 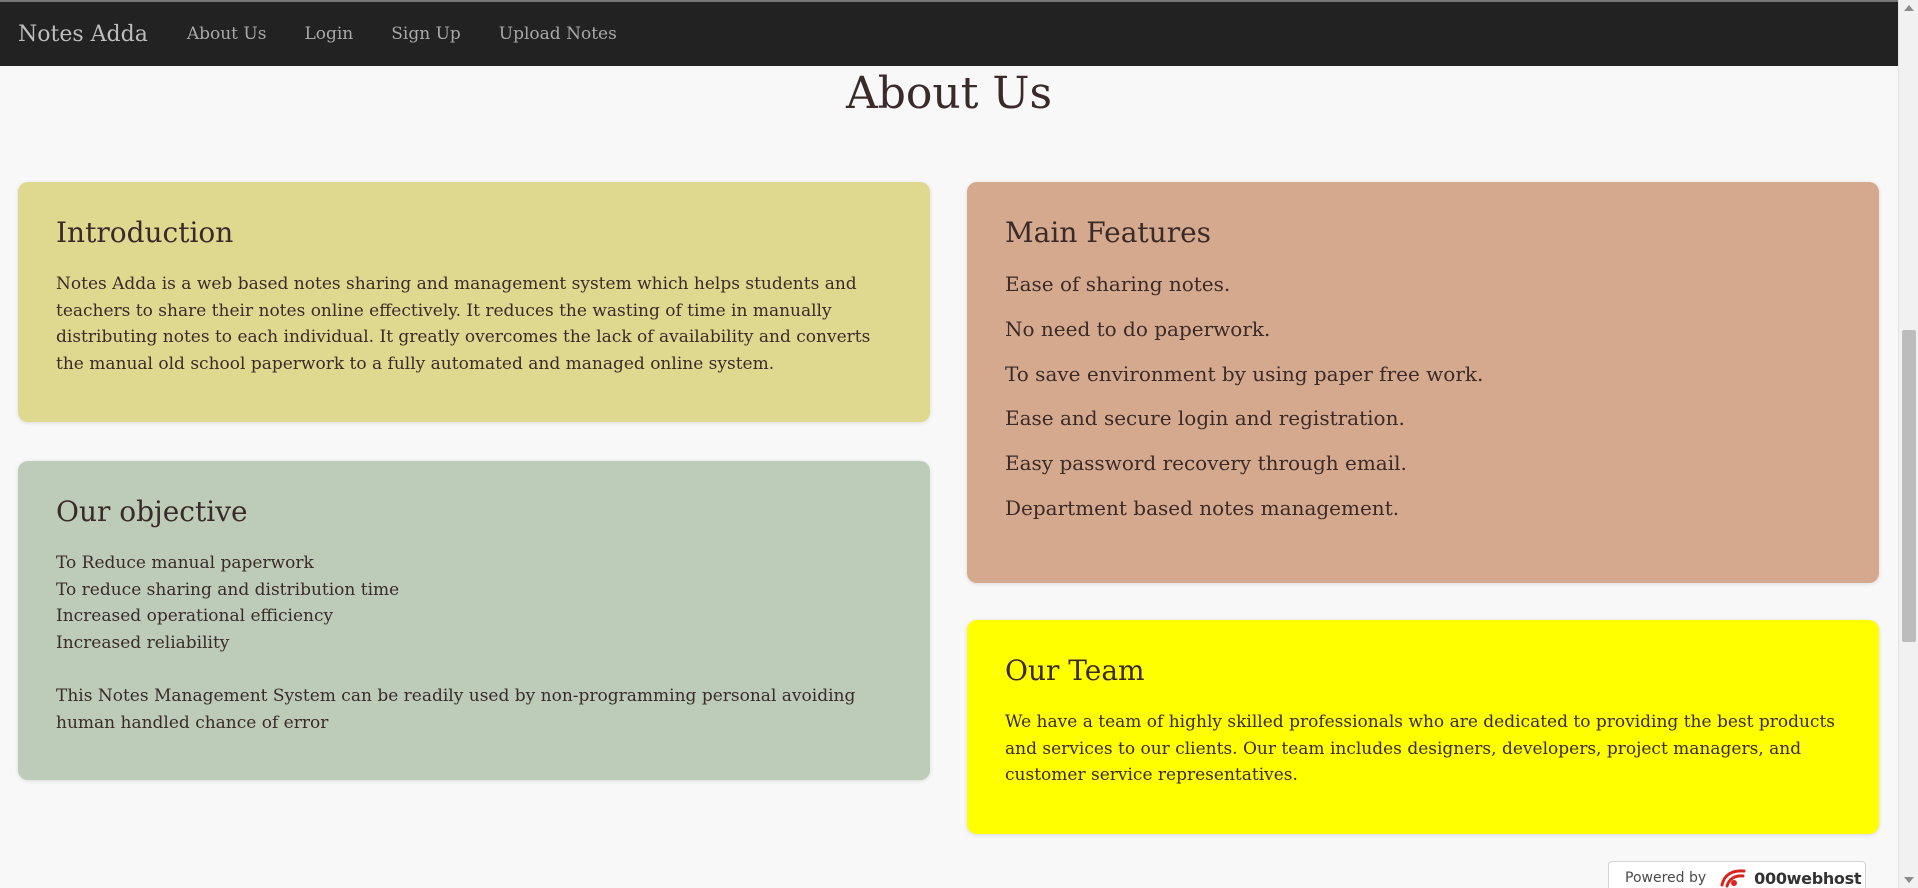 I want to click on powered-by-label: Powered by, so click(x=1666, y=878).